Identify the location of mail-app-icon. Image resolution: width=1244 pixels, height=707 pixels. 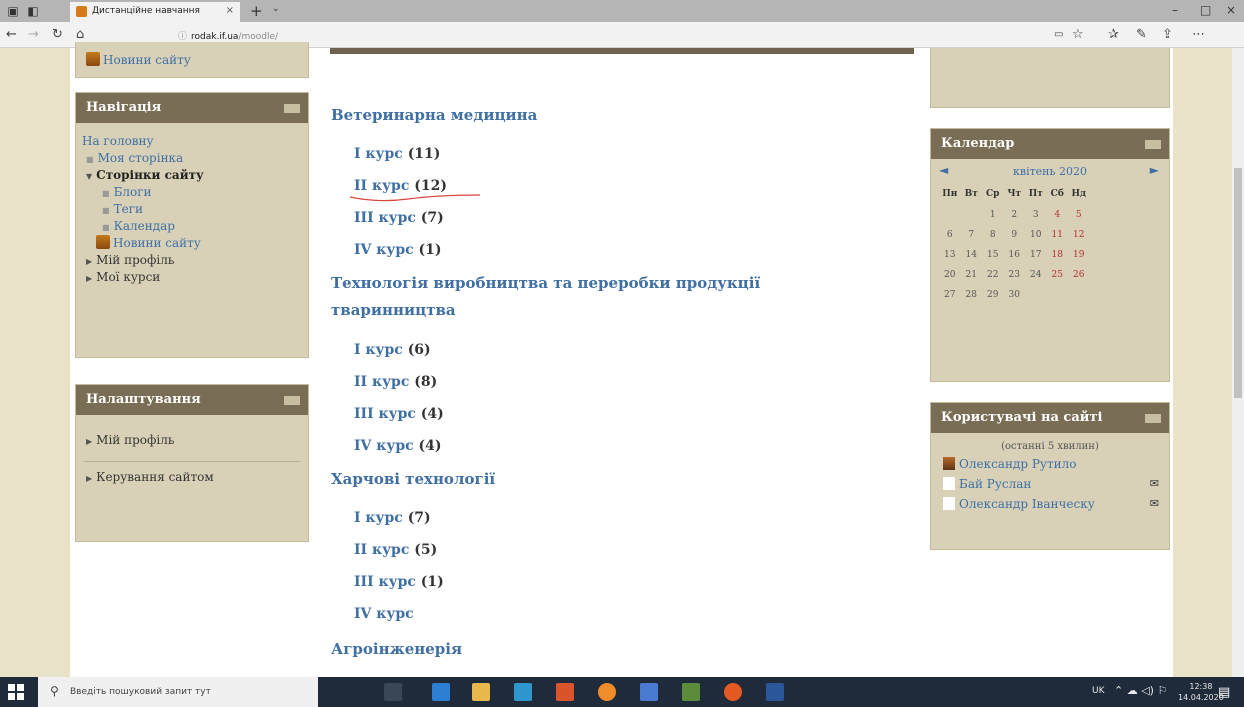
(523, 692).